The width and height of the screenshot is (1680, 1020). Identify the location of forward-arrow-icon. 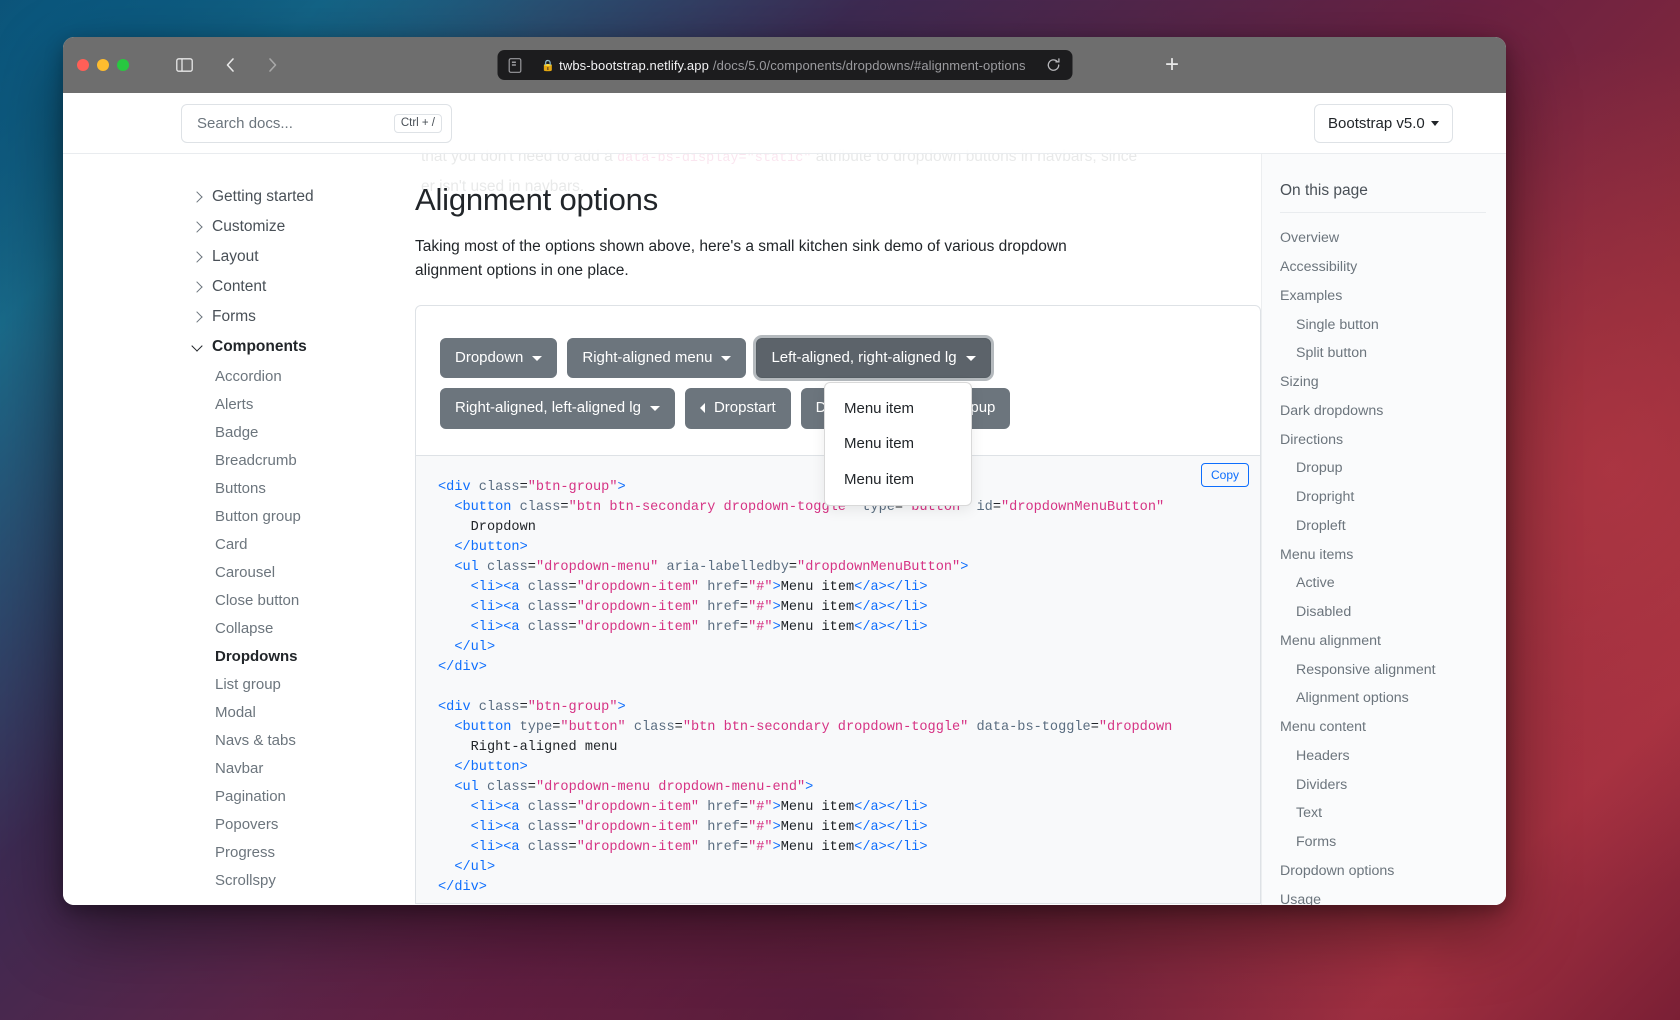
(272, 65).